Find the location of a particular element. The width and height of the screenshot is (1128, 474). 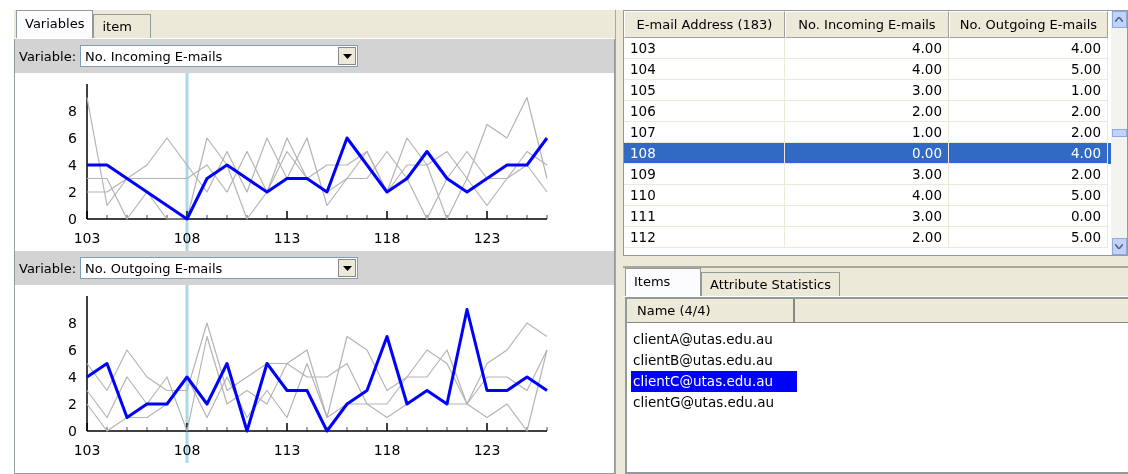

table-cell: 5.00 is located at coordinates (1028, 237).